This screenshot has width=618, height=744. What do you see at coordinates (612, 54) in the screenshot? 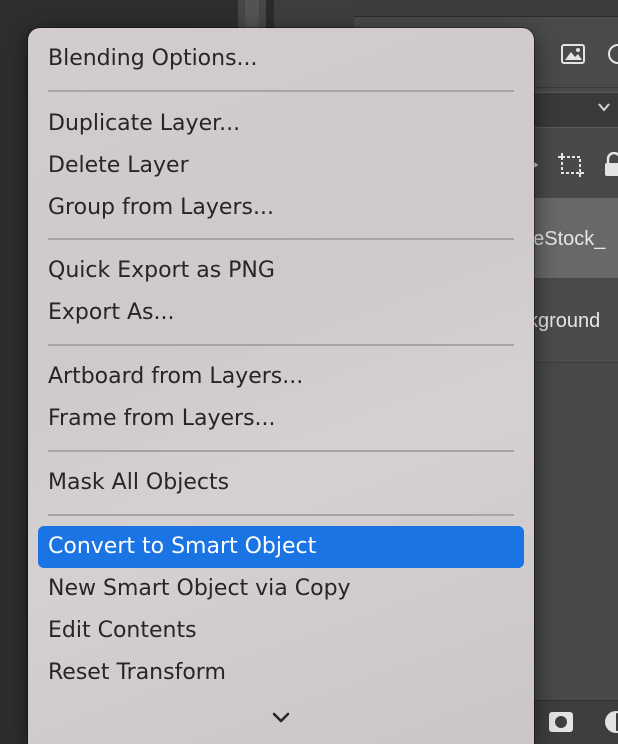
I see `filter-toggle-icon` at bounding box center [612, 54].